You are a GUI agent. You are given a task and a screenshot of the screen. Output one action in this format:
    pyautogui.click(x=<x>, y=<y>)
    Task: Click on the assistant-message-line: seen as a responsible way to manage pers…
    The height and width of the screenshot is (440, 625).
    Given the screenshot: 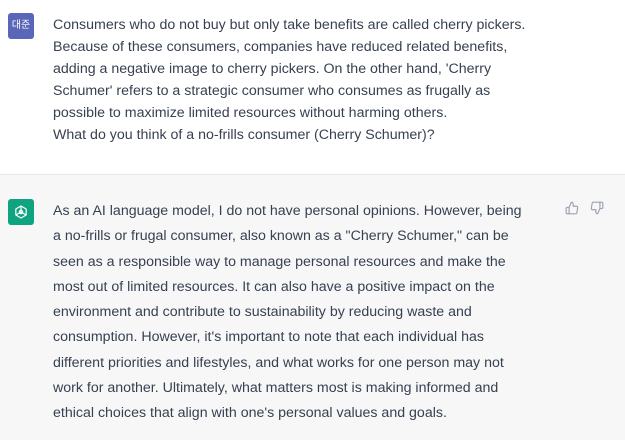 What is the action you would take?
    pyautogui.click(x=279, y=261)
    